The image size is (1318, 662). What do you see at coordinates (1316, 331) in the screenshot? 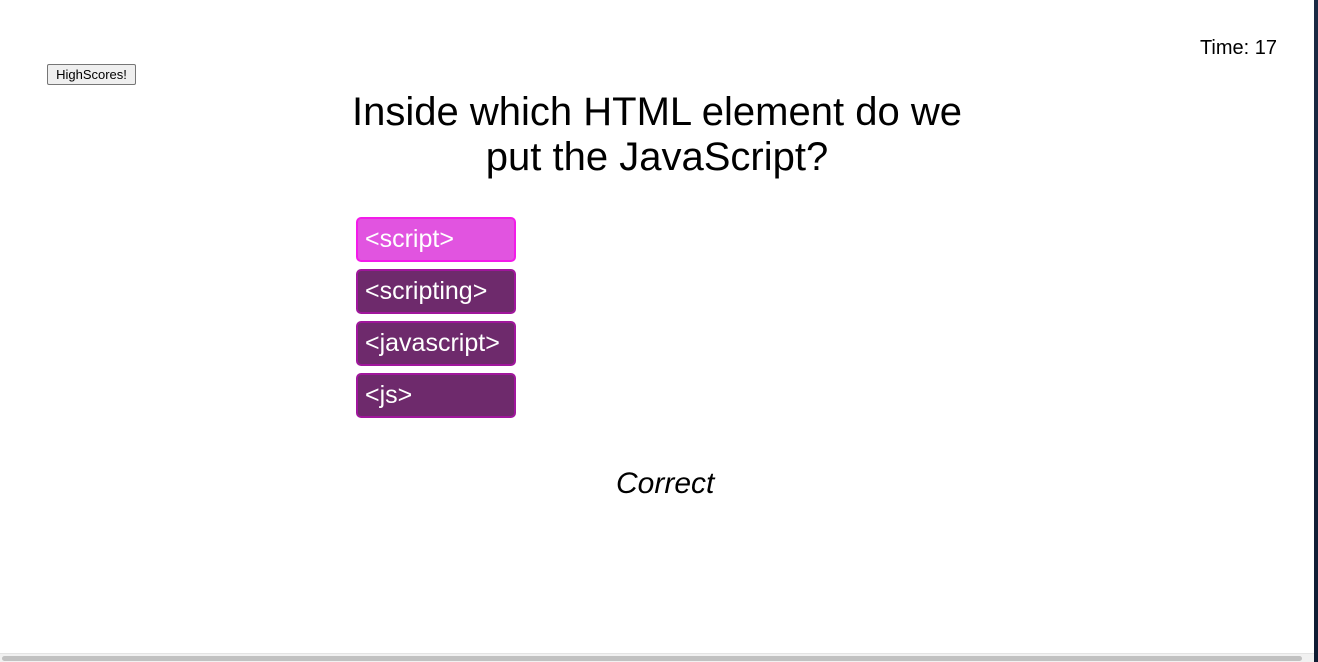
I see `window-edge` at bounding box center [1316, 331].